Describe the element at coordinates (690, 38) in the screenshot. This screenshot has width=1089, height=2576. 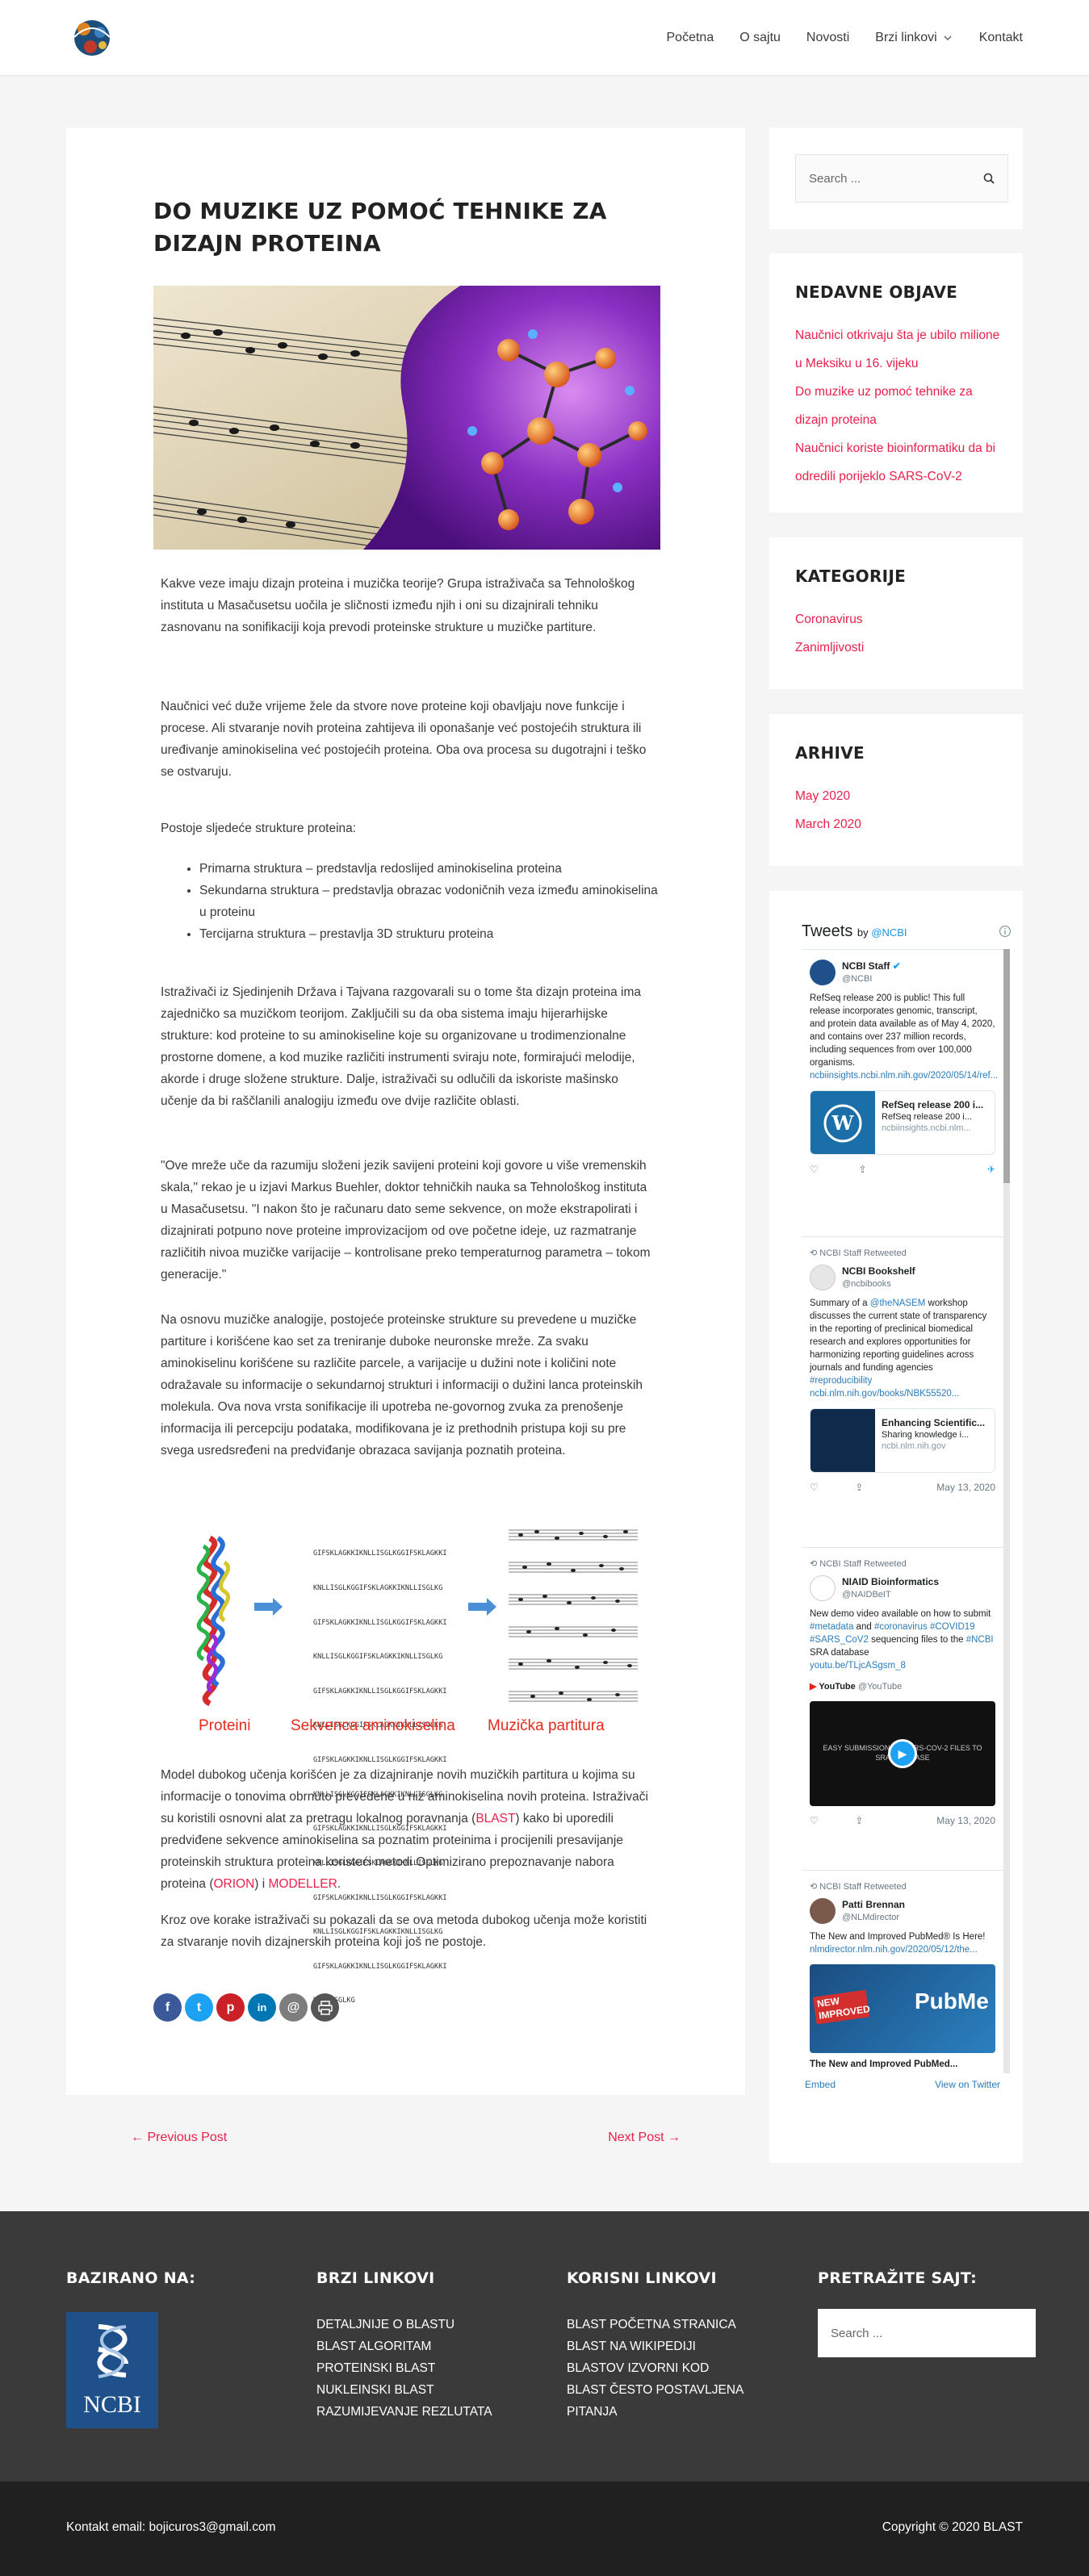
I see `nav-pocetna: Početna` at that location.